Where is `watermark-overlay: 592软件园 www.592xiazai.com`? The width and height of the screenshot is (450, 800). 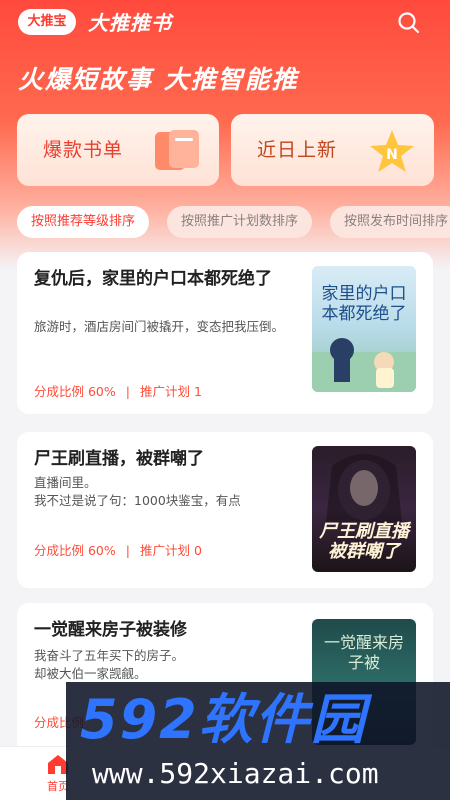 watermark-overlay: 592软件园 www.592xiazai.com is located at coordinates (258, 741).